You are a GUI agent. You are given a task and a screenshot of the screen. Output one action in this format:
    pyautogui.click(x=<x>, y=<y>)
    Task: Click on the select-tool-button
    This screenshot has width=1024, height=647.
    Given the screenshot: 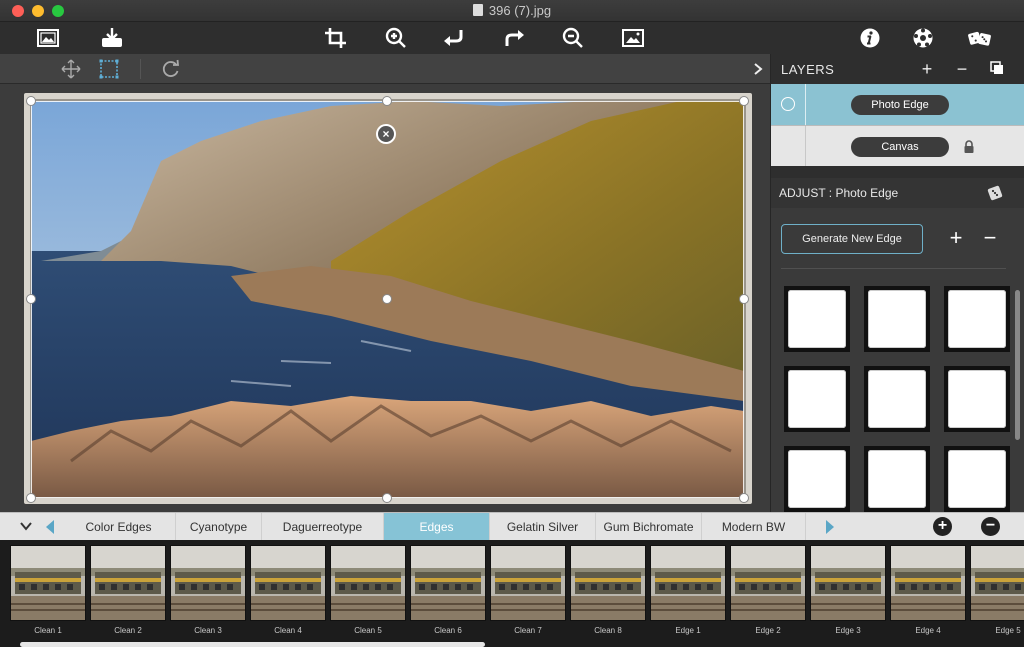 What is the action you would take?
    pyautogui.click(x=109, y=69)
    